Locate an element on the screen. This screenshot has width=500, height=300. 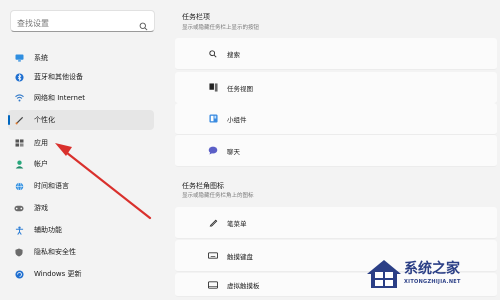
sidebar-item-label: 应用 is located at coordinates (41, 143).